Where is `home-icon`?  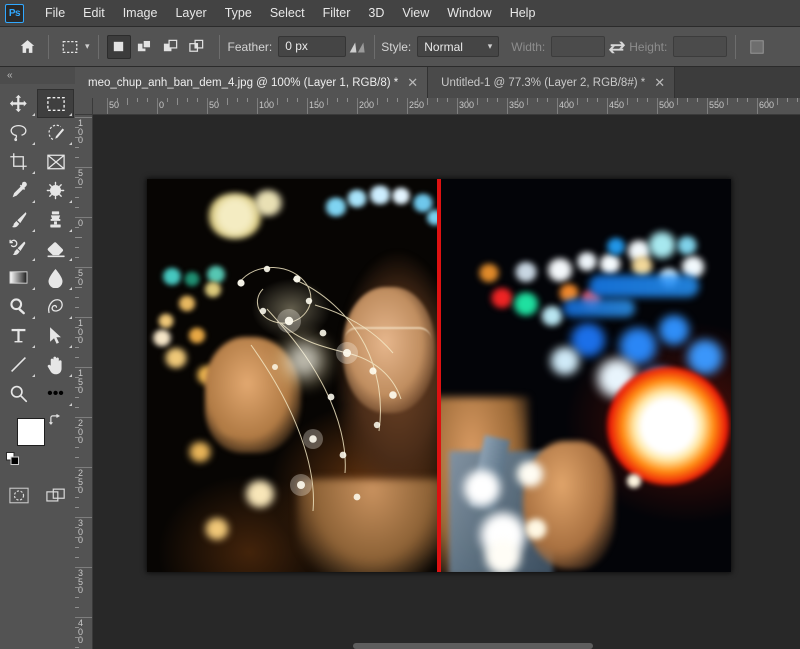 home-icon is located at coordinates (27, 47).